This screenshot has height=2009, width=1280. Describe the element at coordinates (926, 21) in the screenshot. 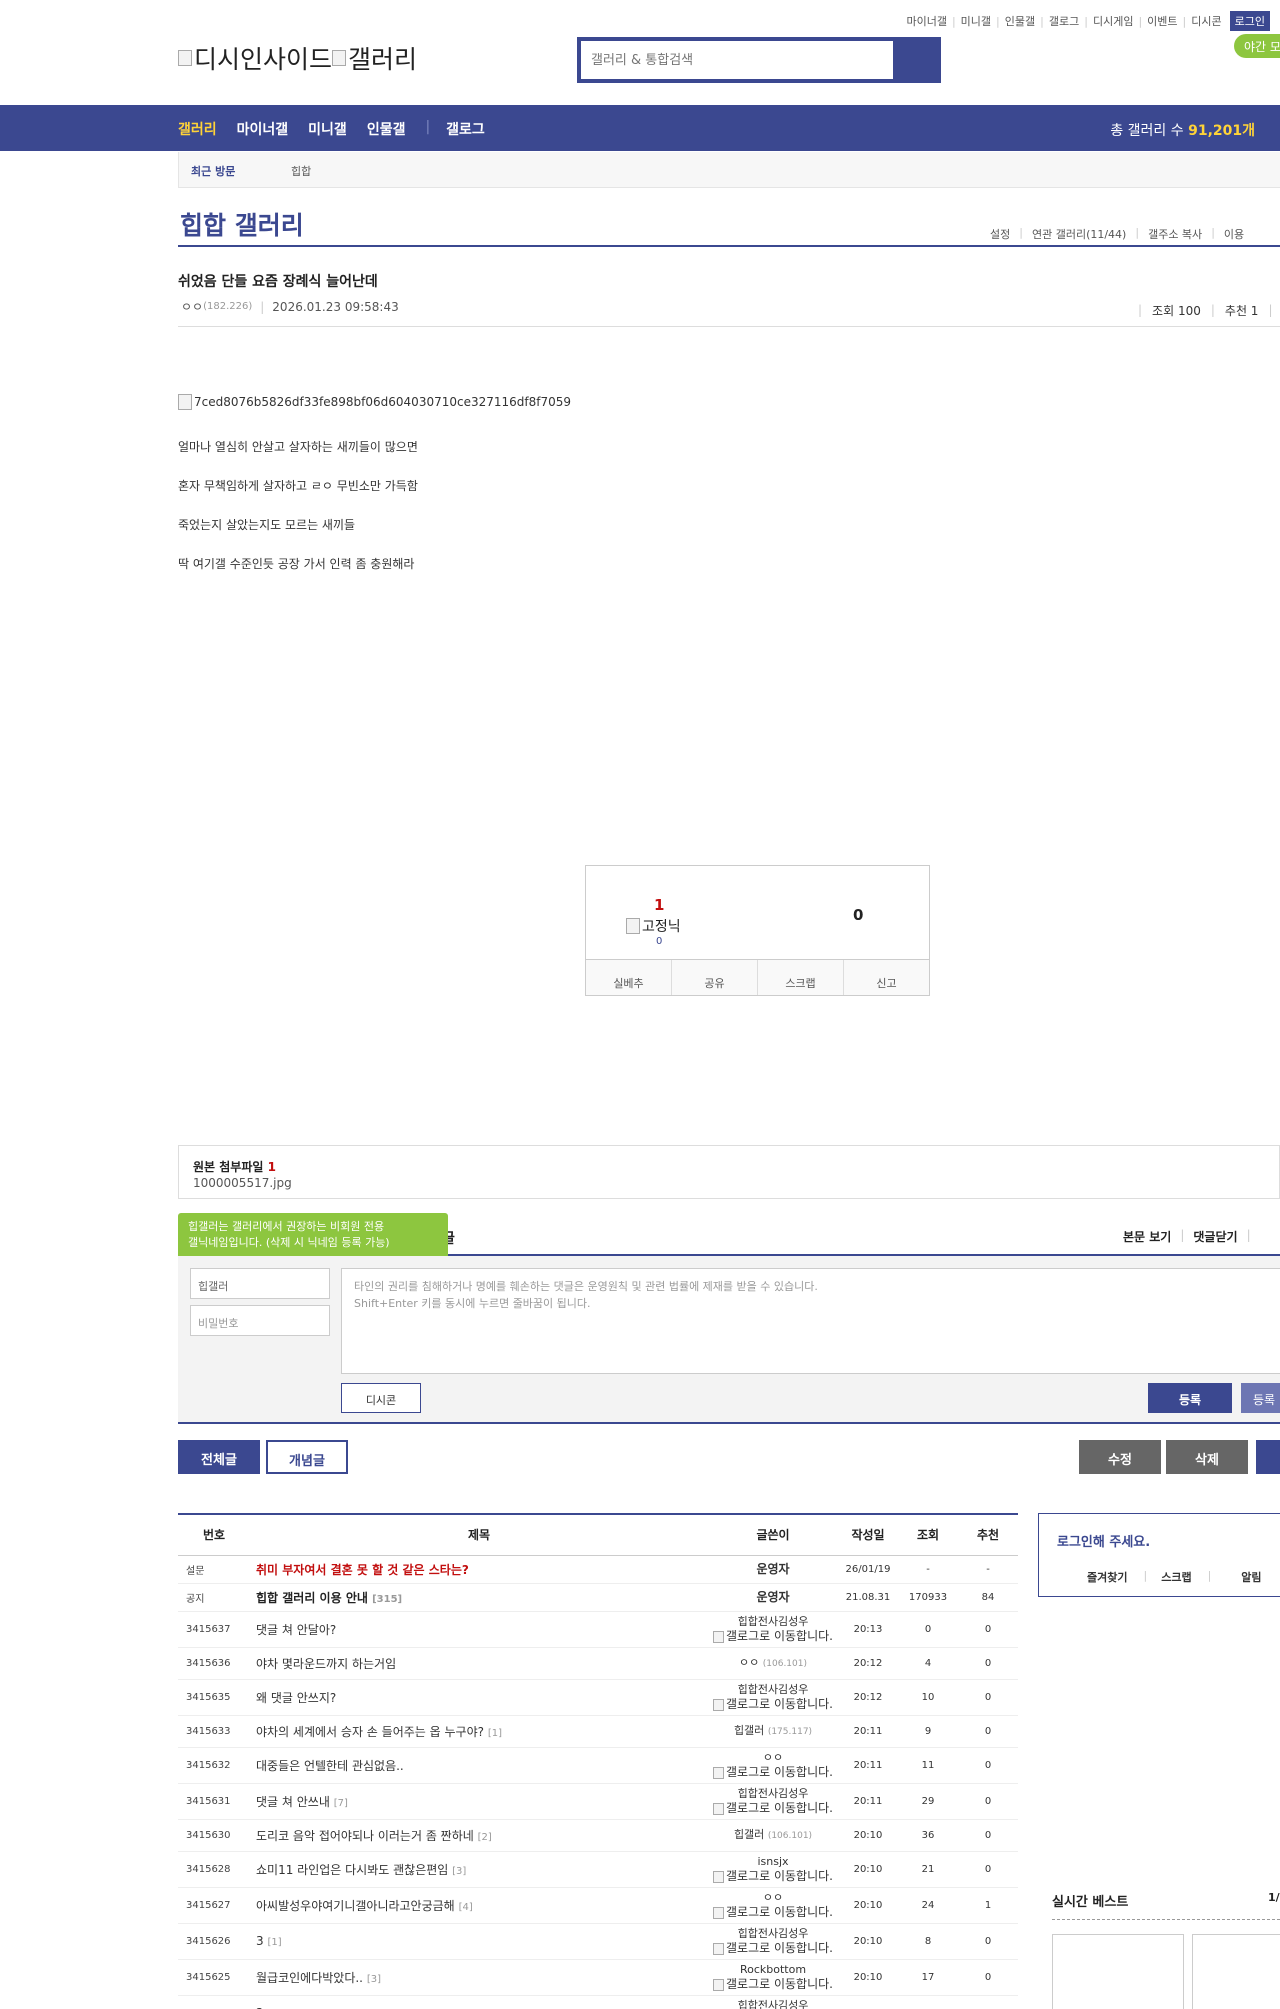

I see `top-link-minor: 마이너갤` at that location.